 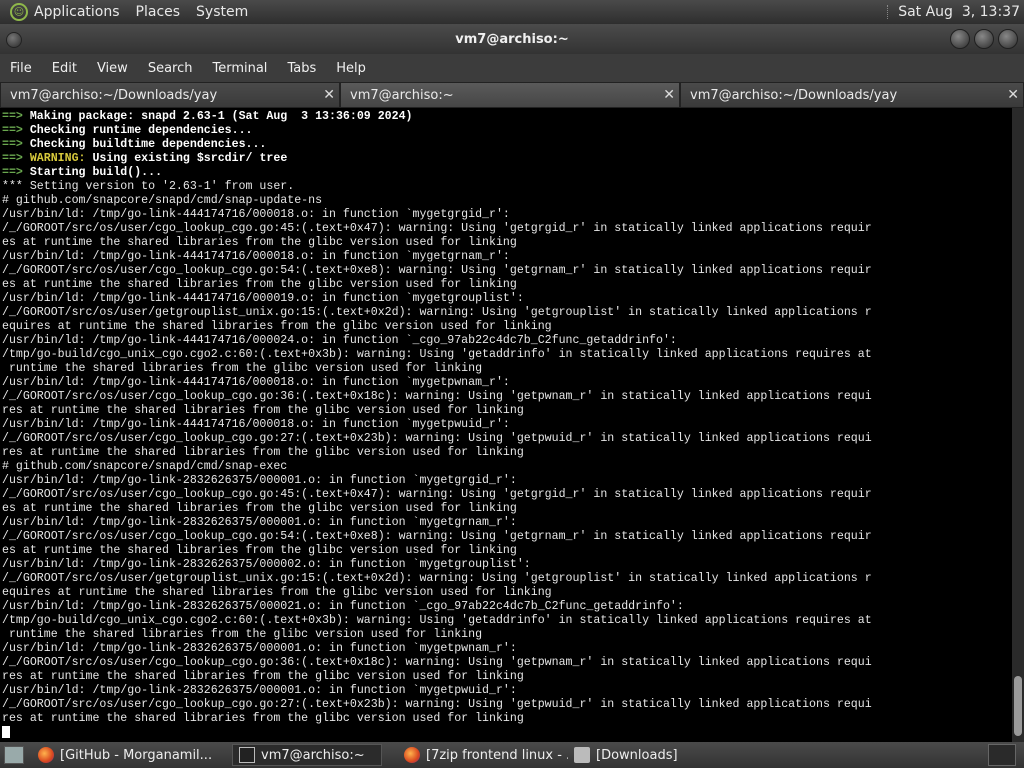 I want to click on tray-terminal-icon, so click(x=1002, y=755).